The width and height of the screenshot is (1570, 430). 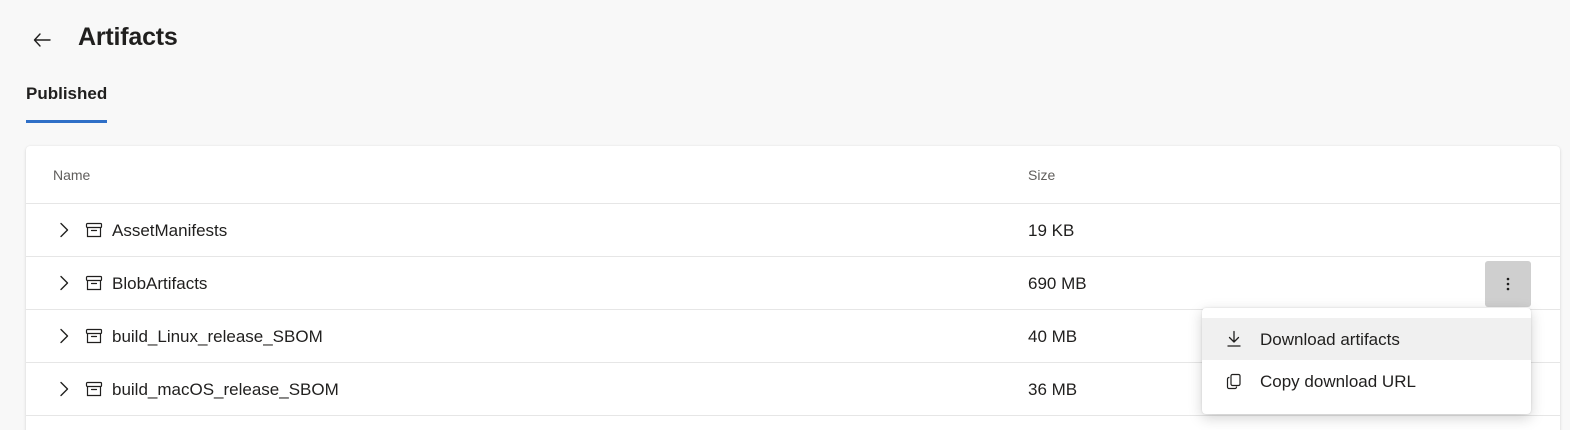 What do you see at coordinates (1053, 336) in the screenshot?
I see `artifact-size: 40 MB` at bounding box center [1053, 336].